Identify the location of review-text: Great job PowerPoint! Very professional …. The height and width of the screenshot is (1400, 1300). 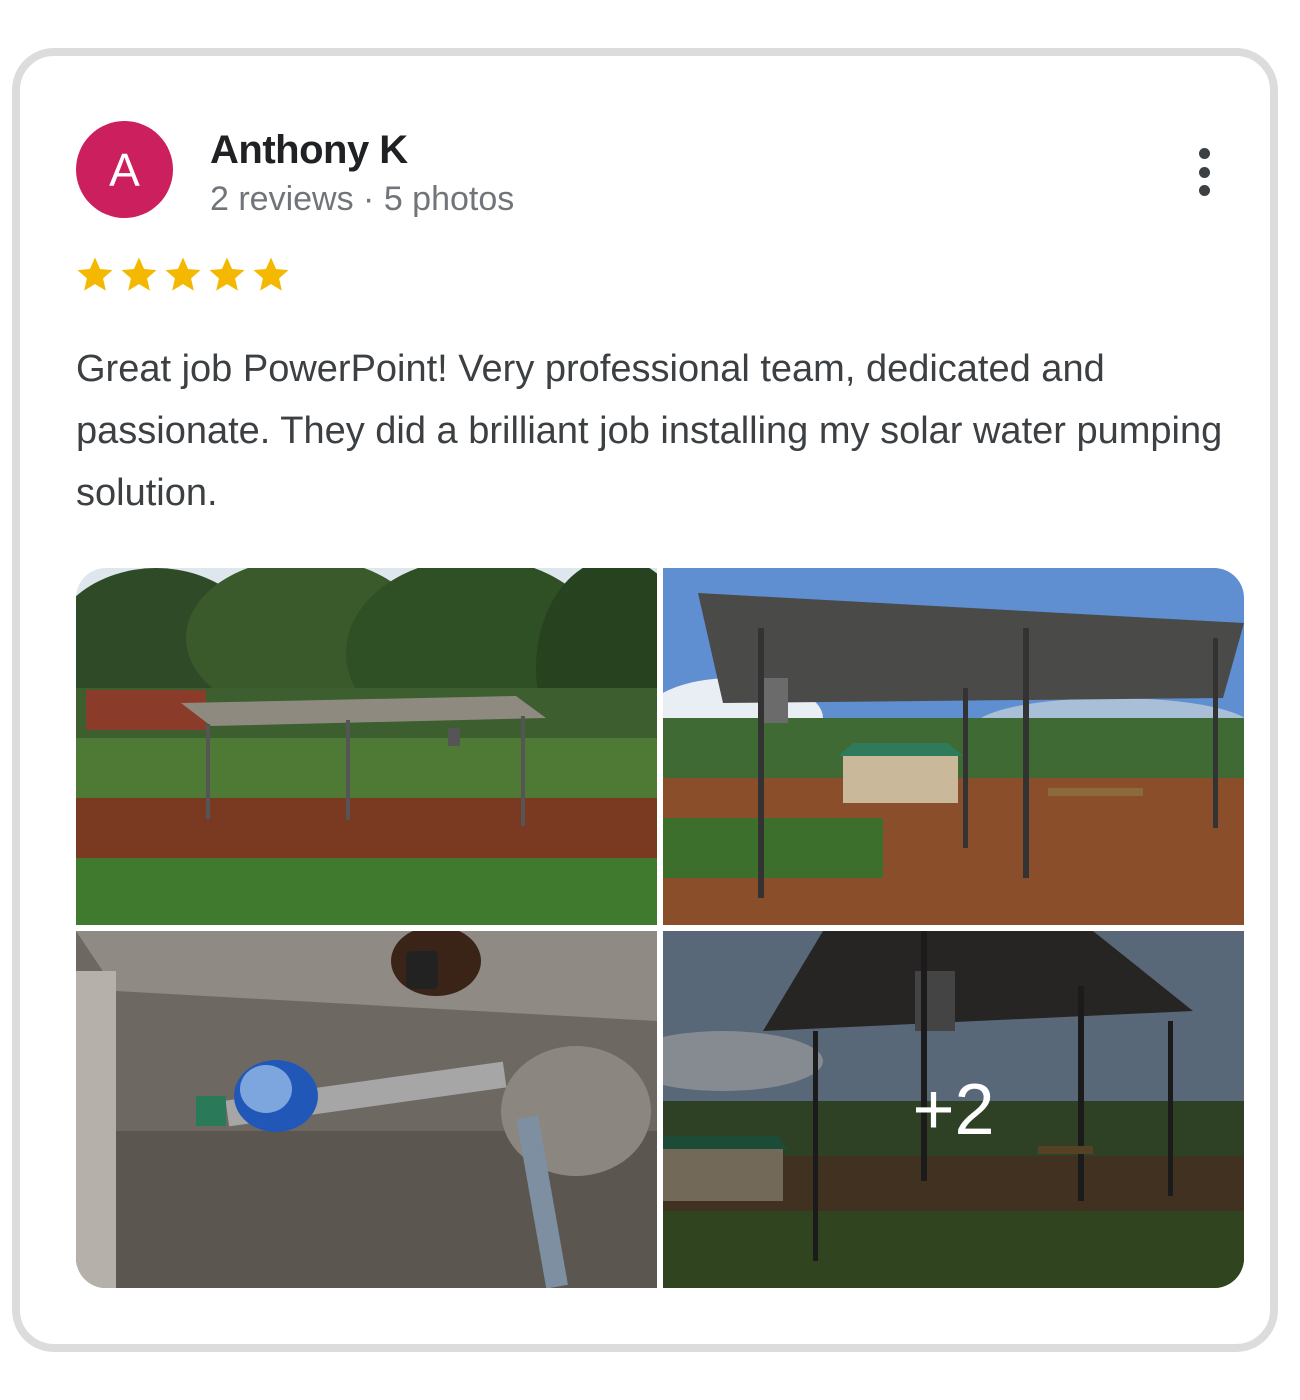
(649, 431).